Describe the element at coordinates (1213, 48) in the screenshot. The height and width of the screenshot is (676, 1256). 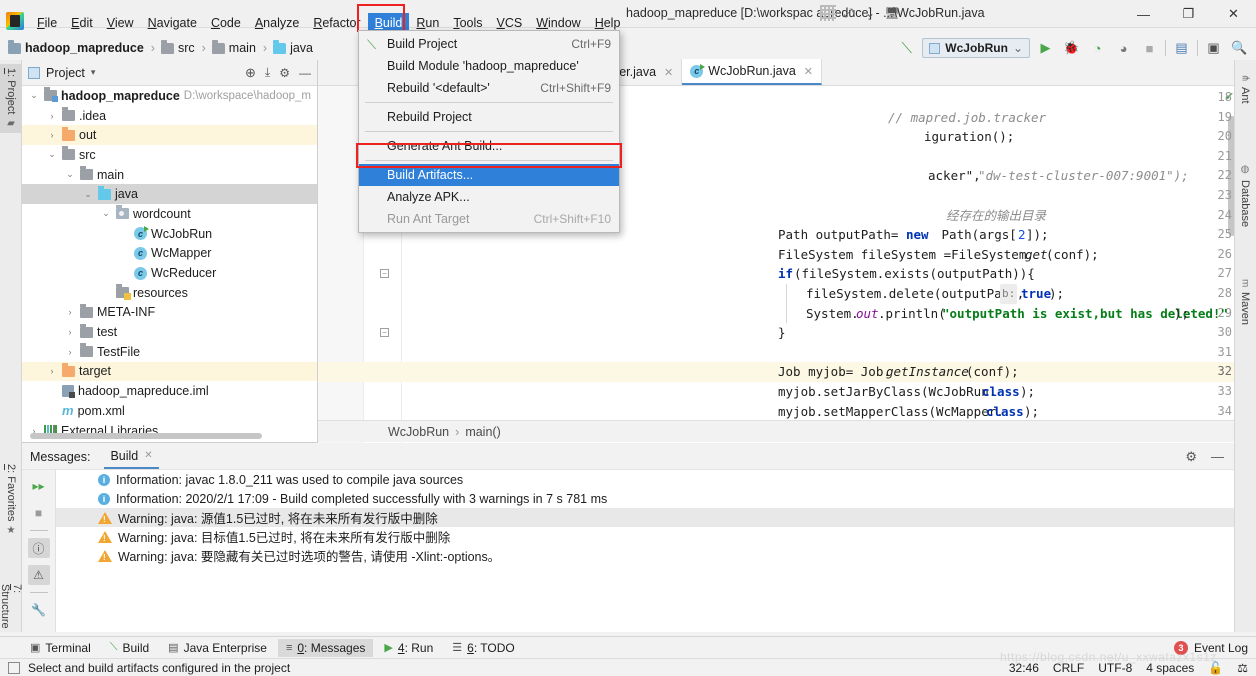
I see `terminal-icon: ▣` at that location.